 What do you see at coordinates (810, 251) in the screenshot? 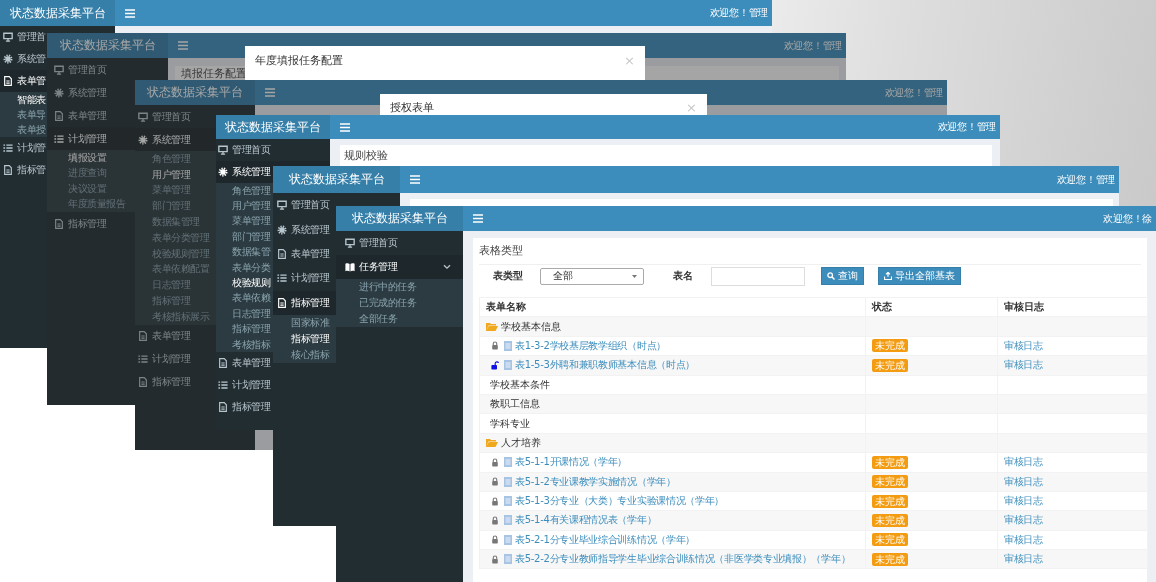
I see `card-title: 表格类型` at bounding box center [810, 251].